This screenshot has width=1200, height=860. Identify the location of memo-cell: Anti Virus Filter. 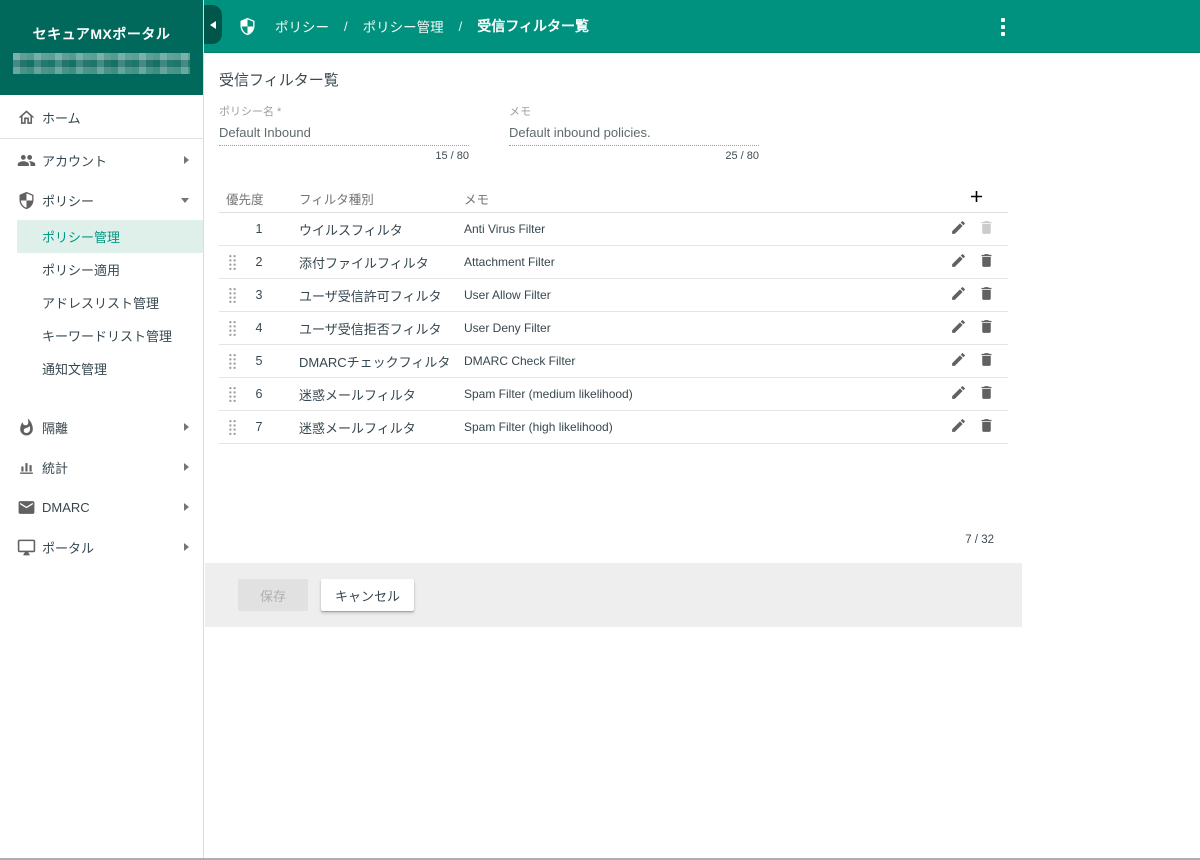
(505, 229).